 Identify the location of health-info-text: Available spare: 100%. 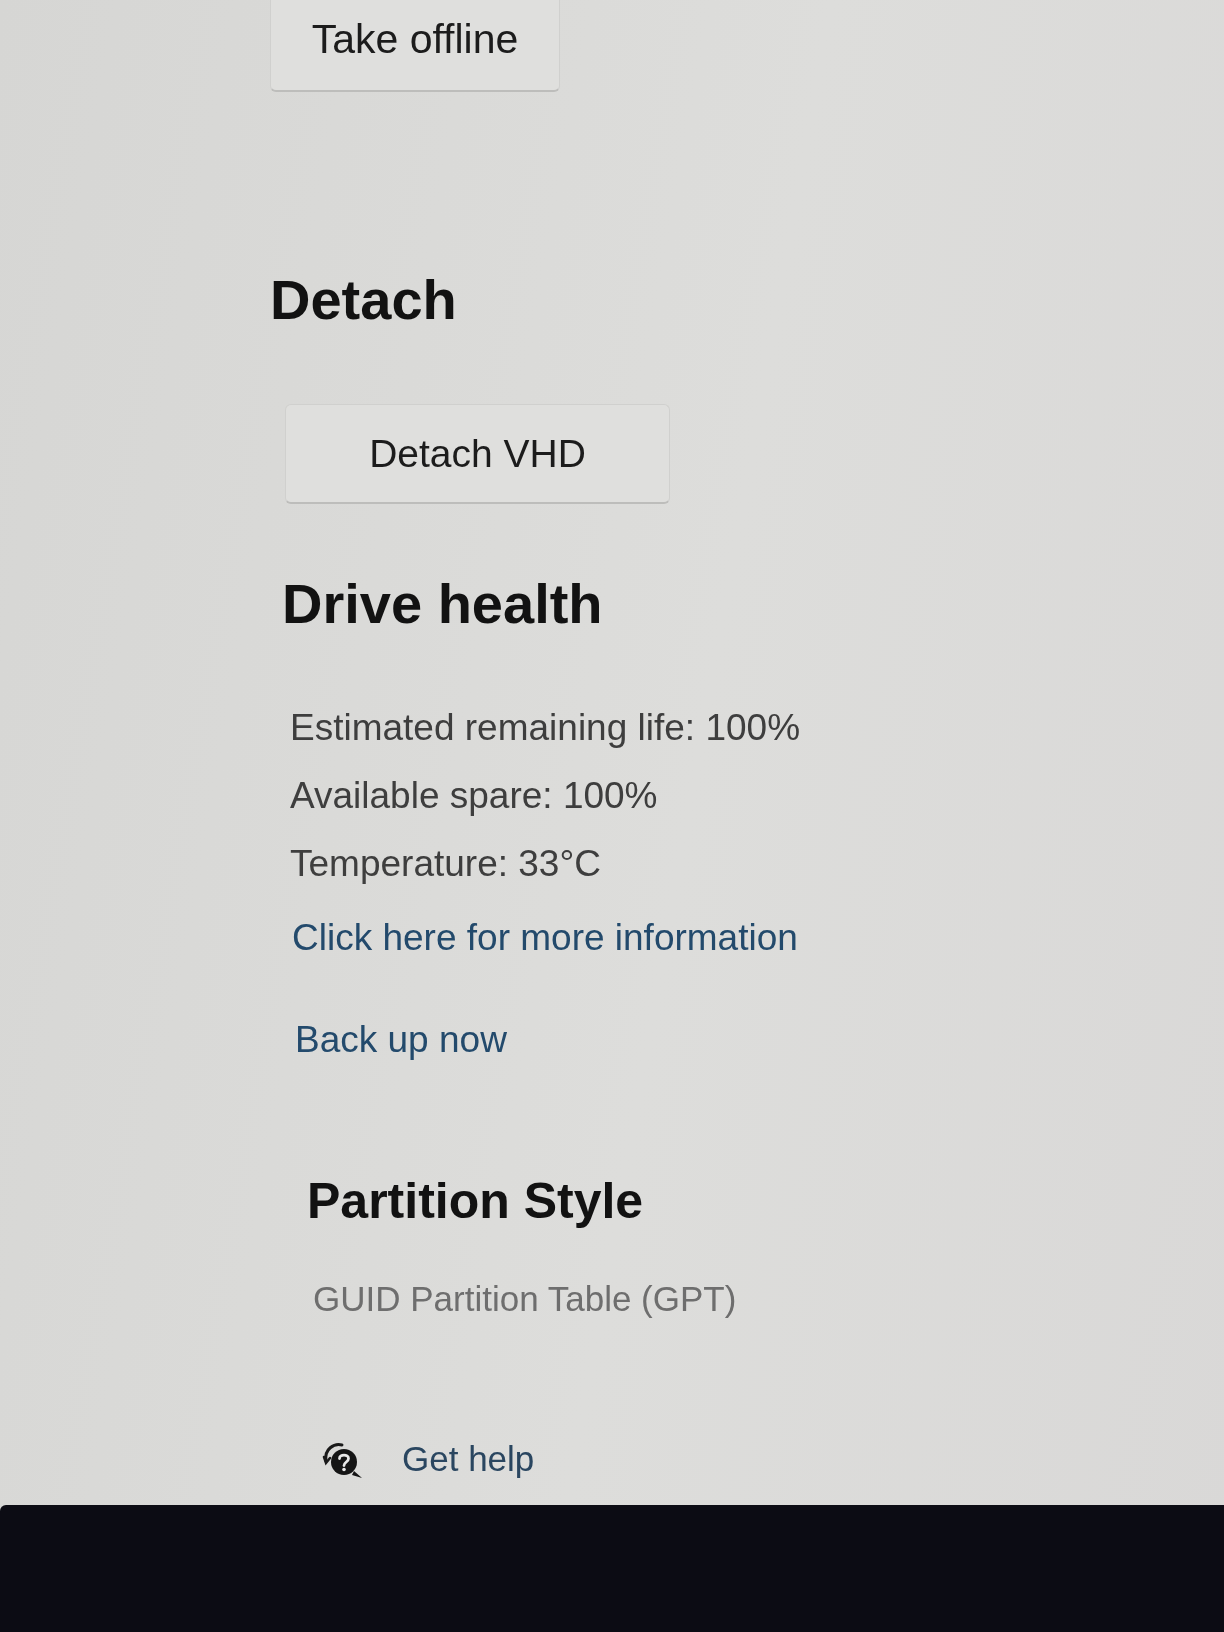
(474, 796).